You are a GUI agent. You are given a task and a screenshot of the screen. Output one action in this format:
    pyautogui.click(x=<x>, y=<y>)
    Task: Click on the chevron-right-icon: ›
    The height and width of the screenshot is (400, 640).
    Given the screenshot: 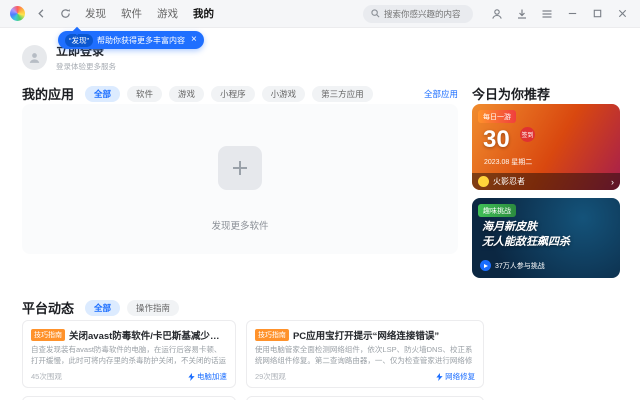 What is the action you would take?
    pyautogui.click(x=612, y=181)
    